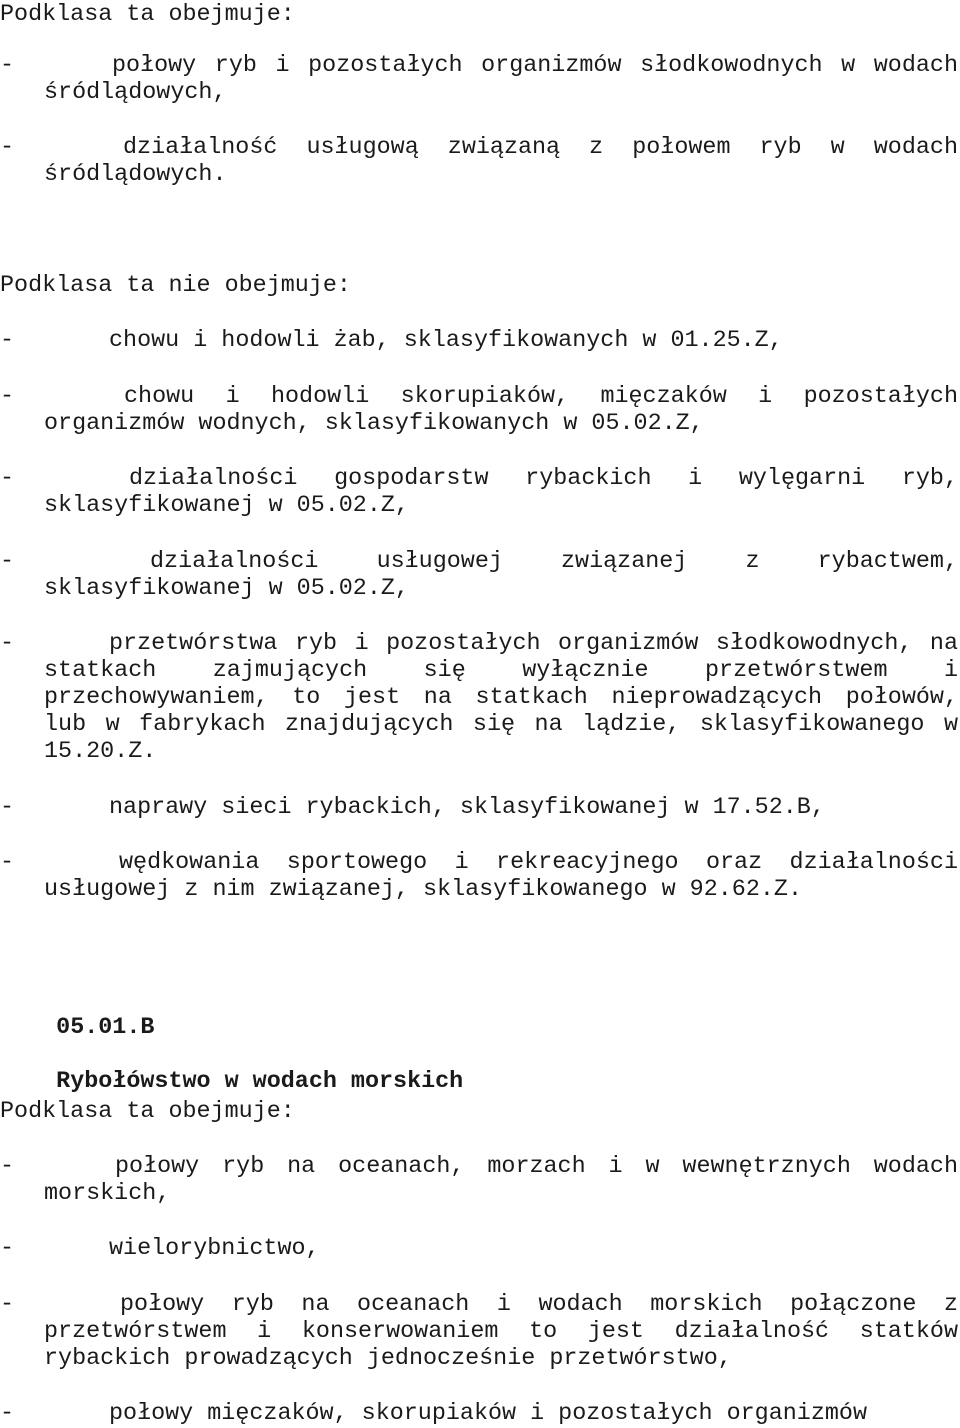  Describe the element at coordinates (479, 1249) in the screenshot. I see `list-item: - wielorybnictwo,` at that location.